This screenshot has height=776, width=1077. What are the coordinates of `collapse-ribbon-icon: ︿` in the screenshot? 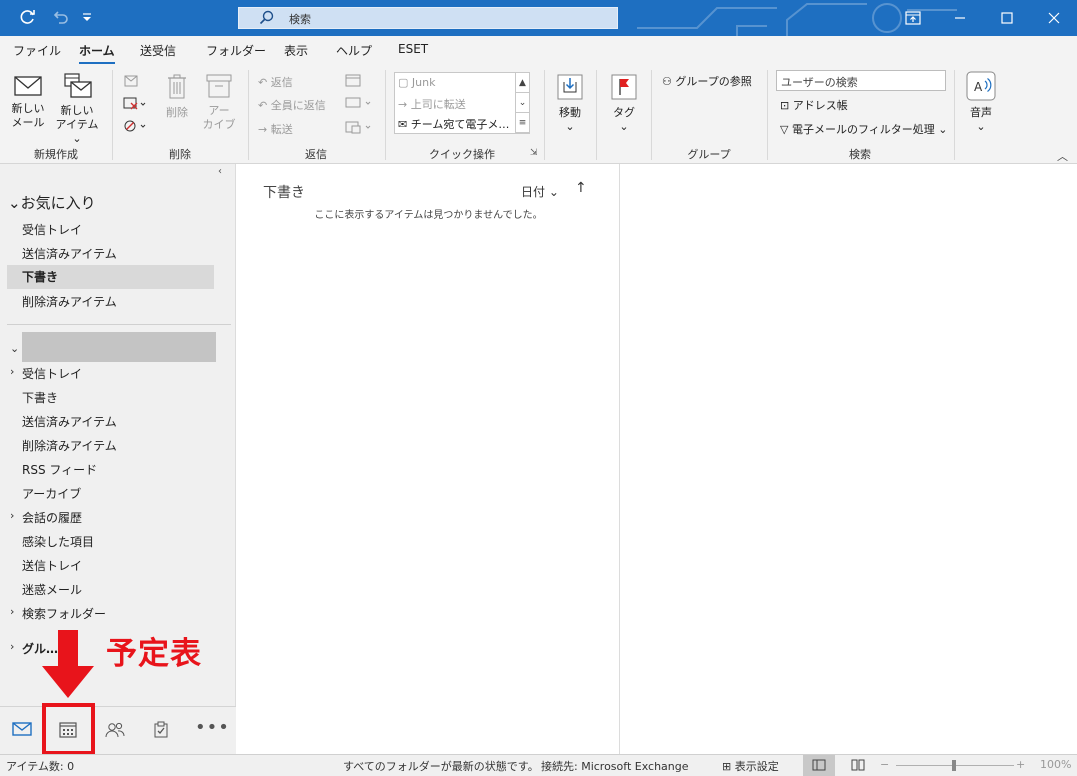 It's located at (1062, 156).